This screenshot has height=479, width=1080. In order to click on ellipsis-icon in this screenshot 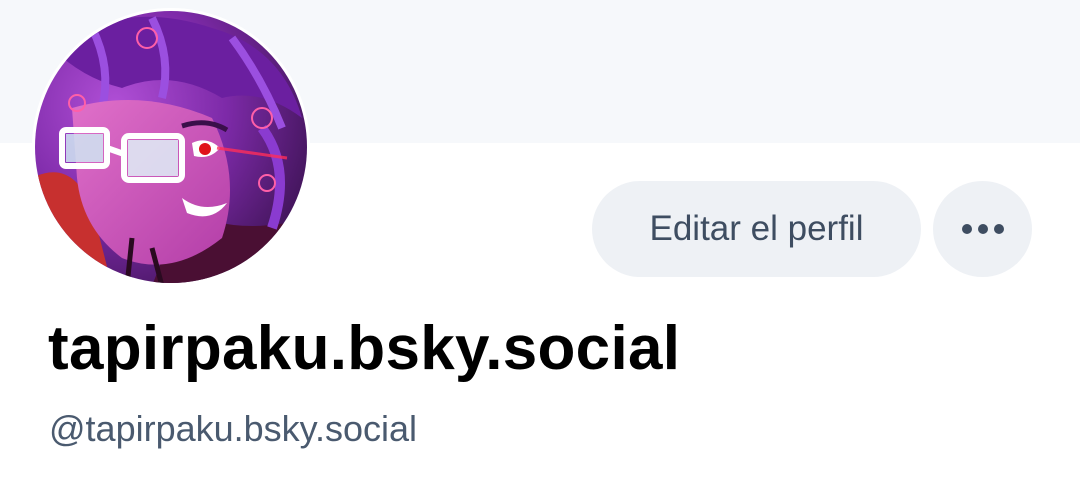, I will do `click(982, 229)`.